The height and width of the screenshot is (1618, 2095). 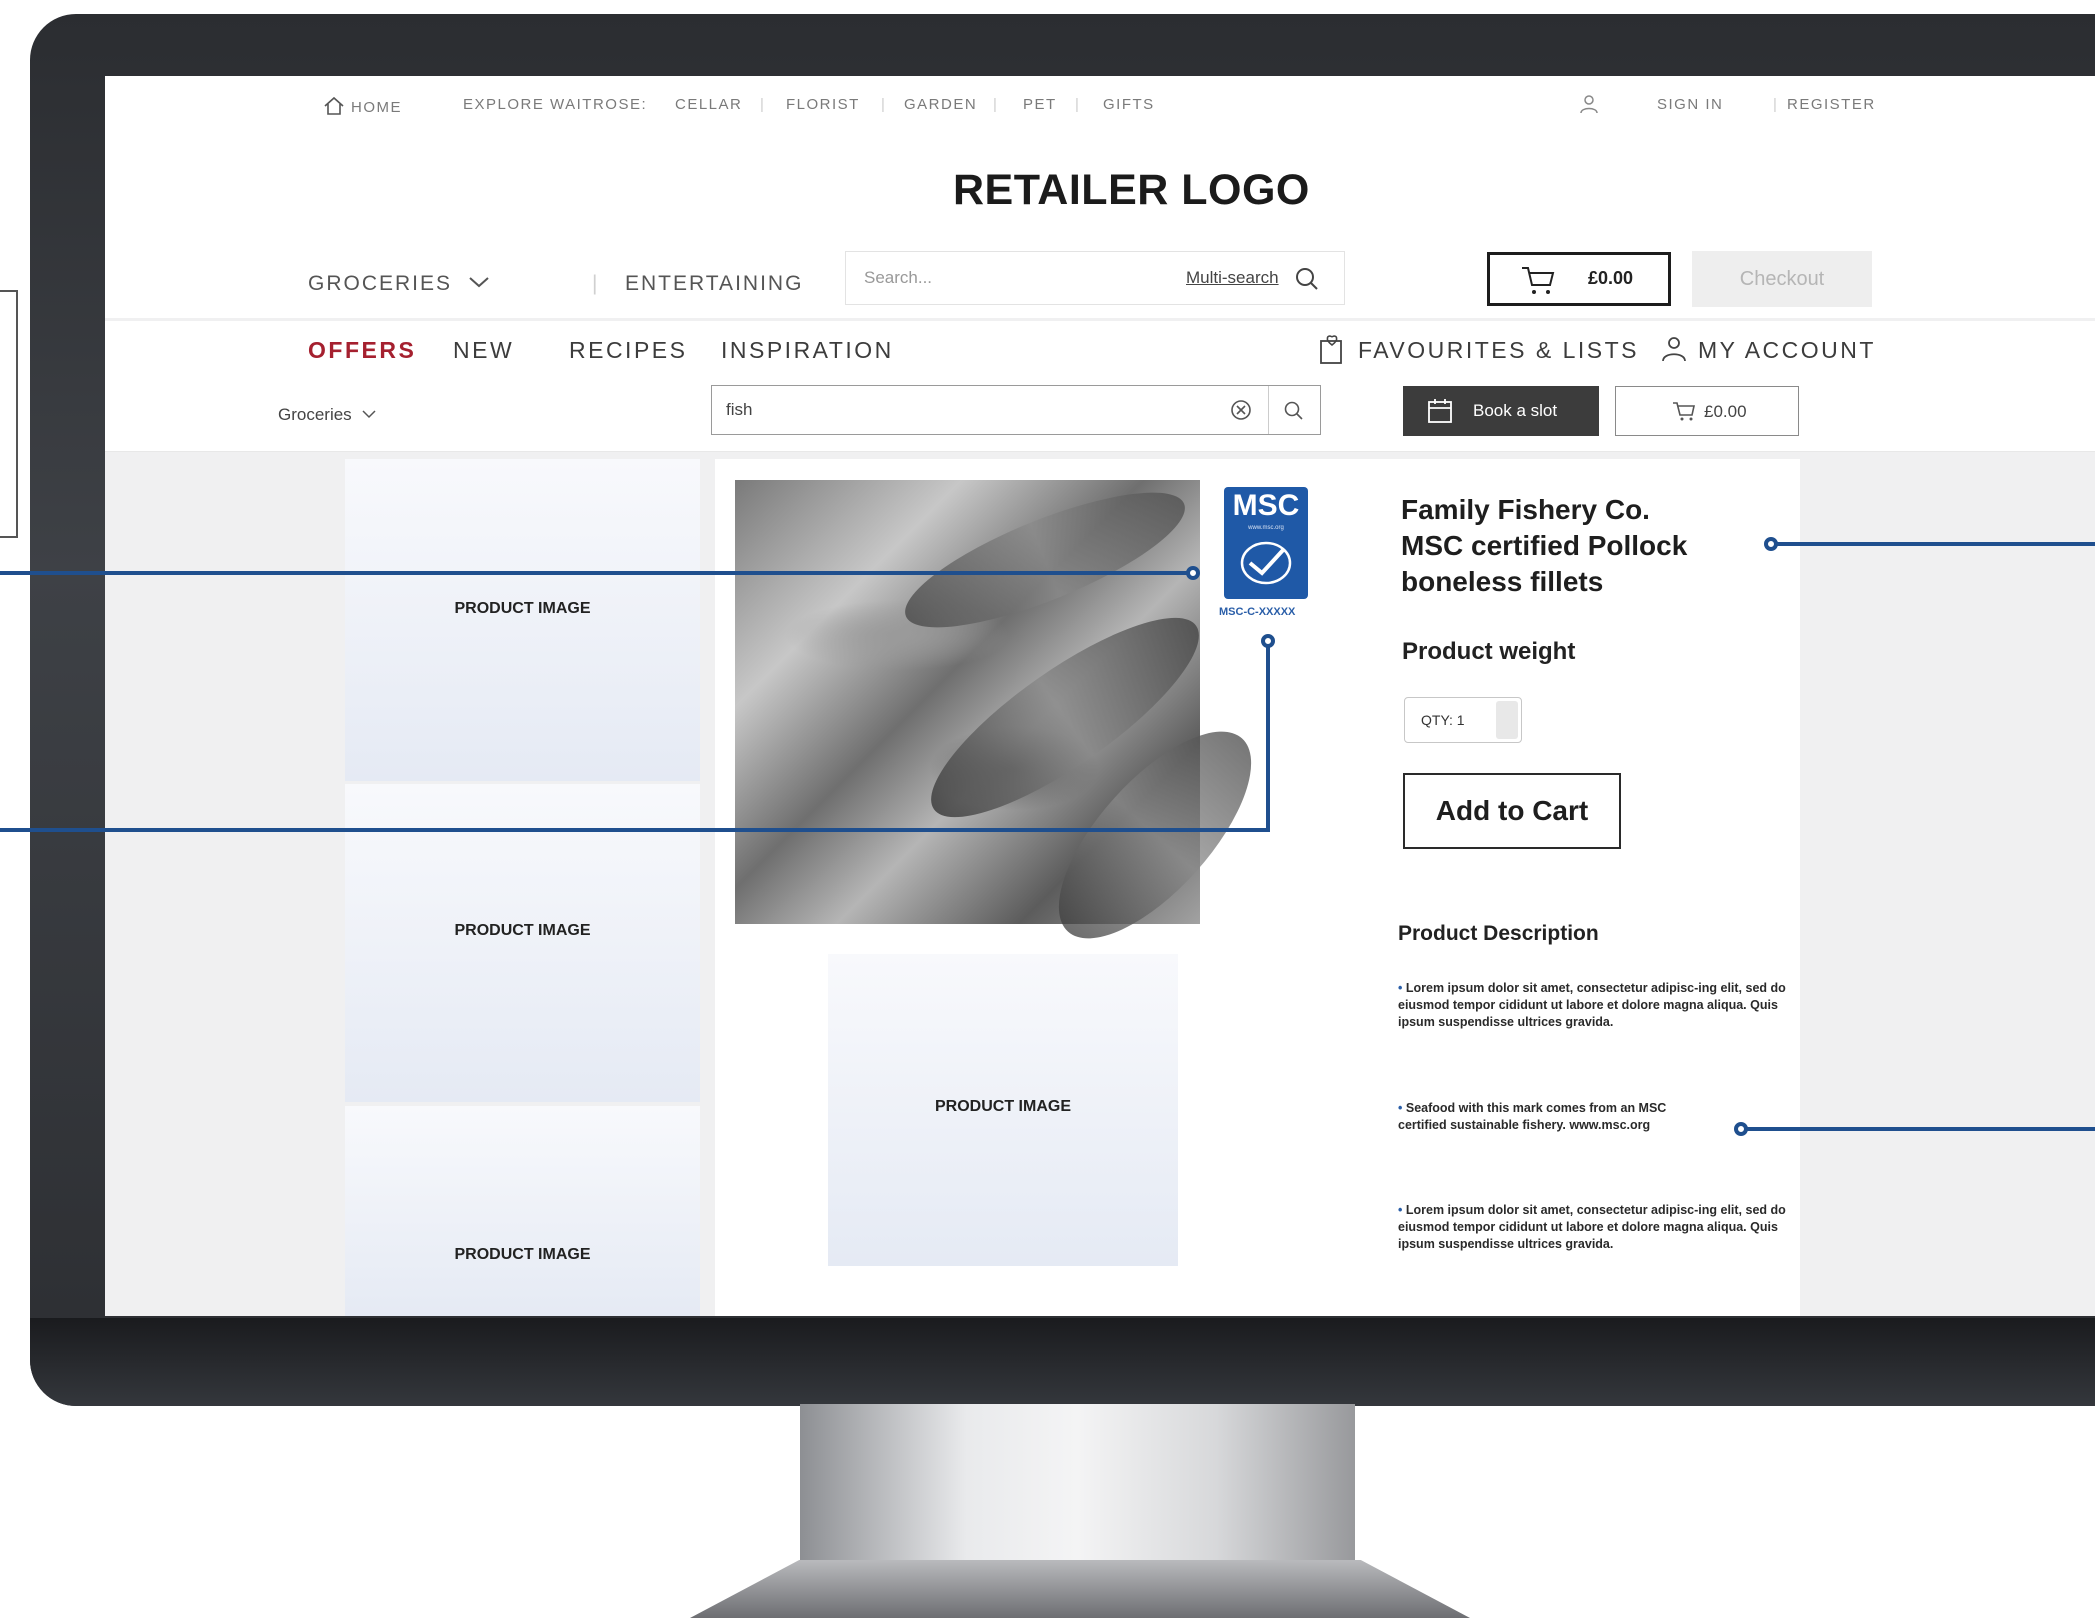 I want to click on util-link-gifts: GIFTS, so click(x=1129, y=104).